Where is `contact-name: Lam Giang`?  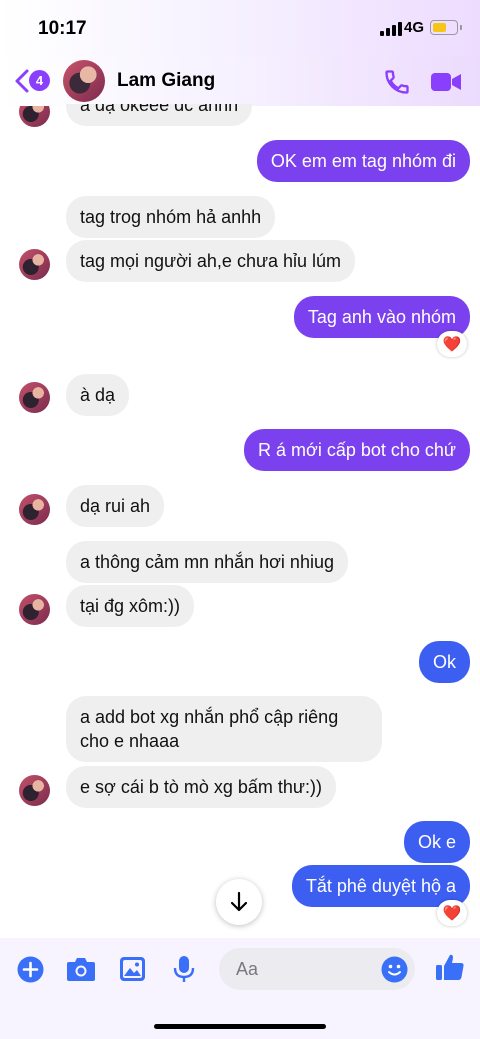 contact-name: Lam Giang is located at coordinates (166, 81).